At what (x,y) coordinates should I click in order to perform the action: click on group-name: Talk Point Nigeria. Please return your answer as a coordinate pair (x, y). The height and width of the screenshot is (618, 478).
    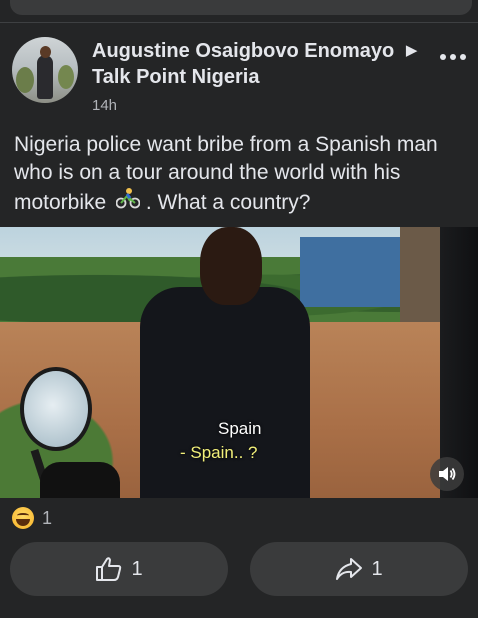
    Looking at the image, I should click on (175, 77).